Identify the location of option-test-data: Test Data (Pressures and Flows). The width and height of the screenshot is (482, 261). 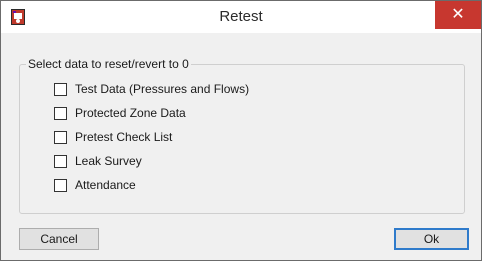
(151, 89).